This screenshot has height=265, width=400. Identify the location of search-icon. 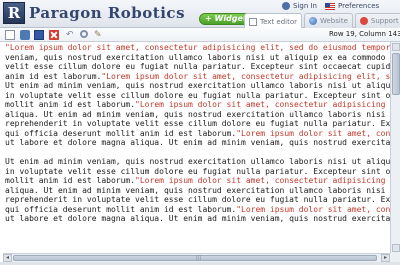
(84, 34).